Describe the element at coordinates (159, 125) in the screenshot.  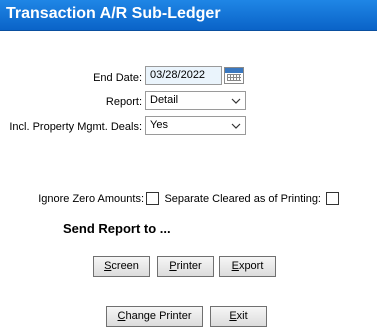
I see `incl-property-select-value: Yes` at that location.